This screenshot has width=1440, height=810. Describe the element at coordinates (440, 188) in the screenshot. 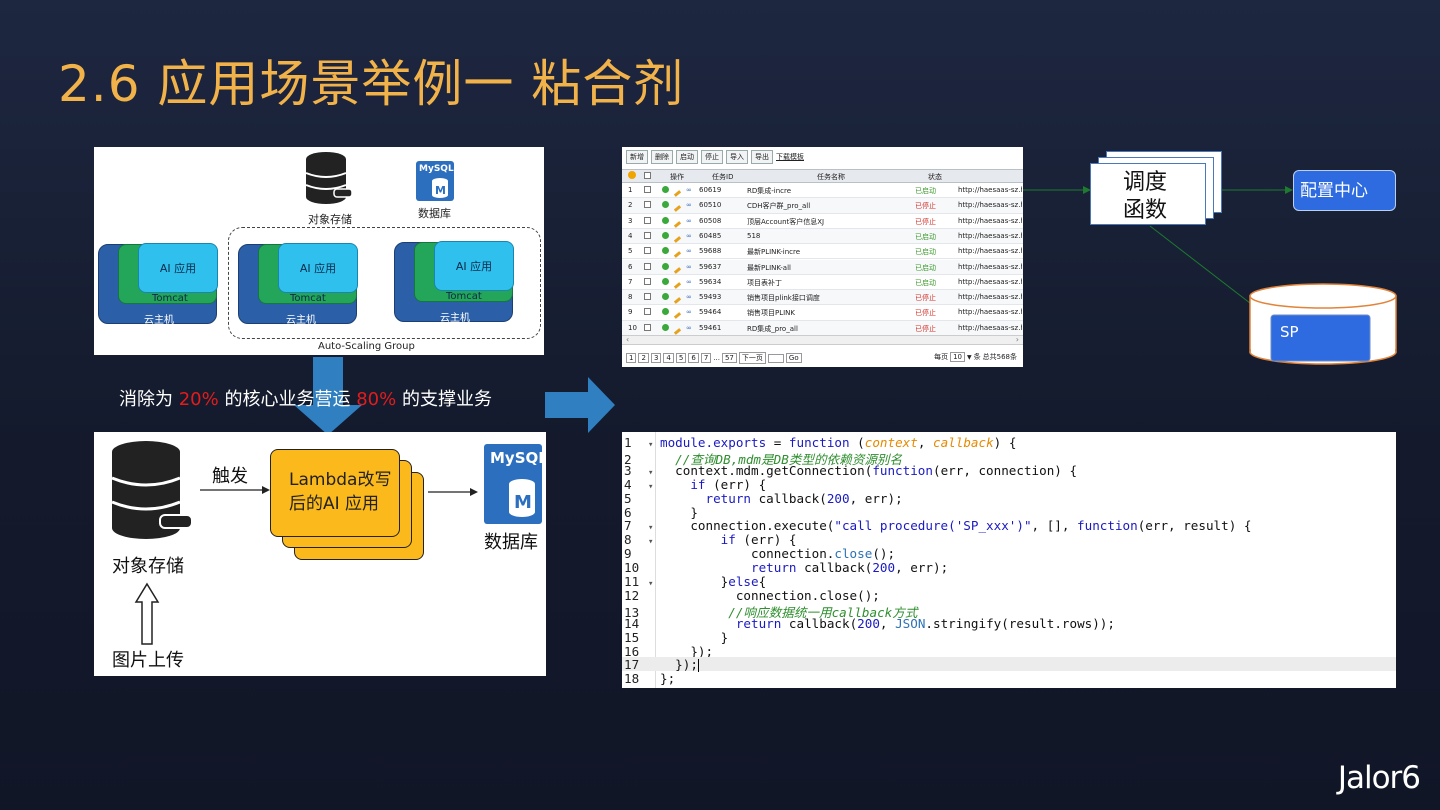

I see `db-cylinder-icon: M` at that location.